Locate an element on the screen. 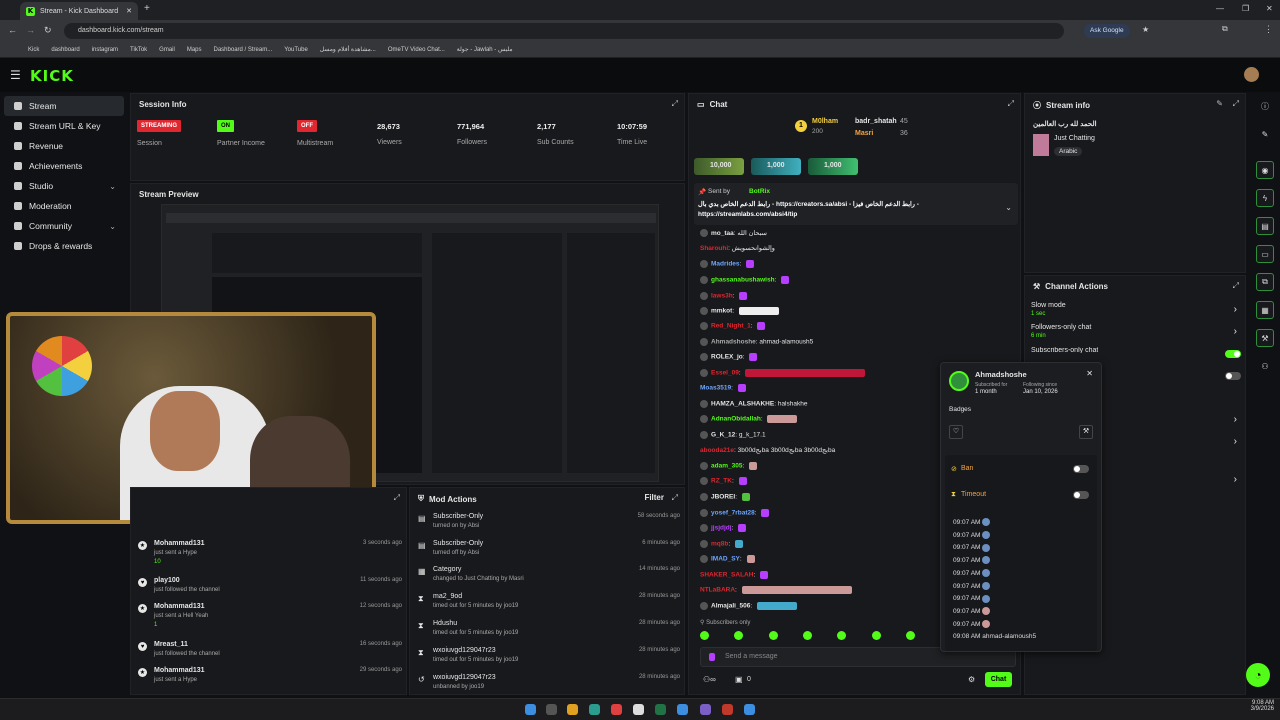 The width and height of the screenshot is (1280, 720). send-chat-button: Chat is located at coordinates (998, 679).